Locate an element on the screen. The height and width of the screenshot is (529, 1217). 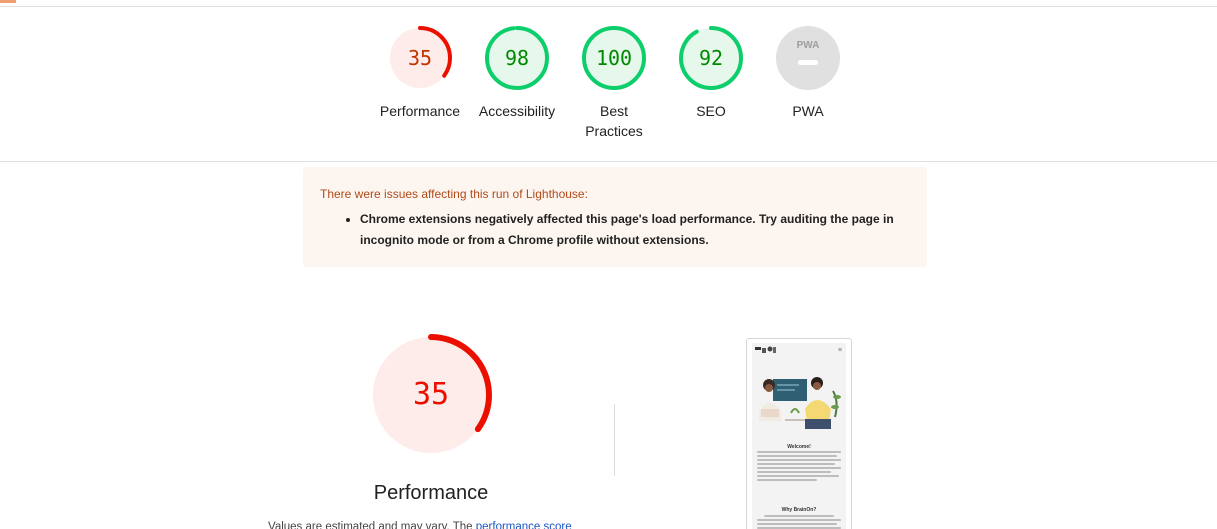
gauge-ring: 92 is located at coordinates (711, 58).